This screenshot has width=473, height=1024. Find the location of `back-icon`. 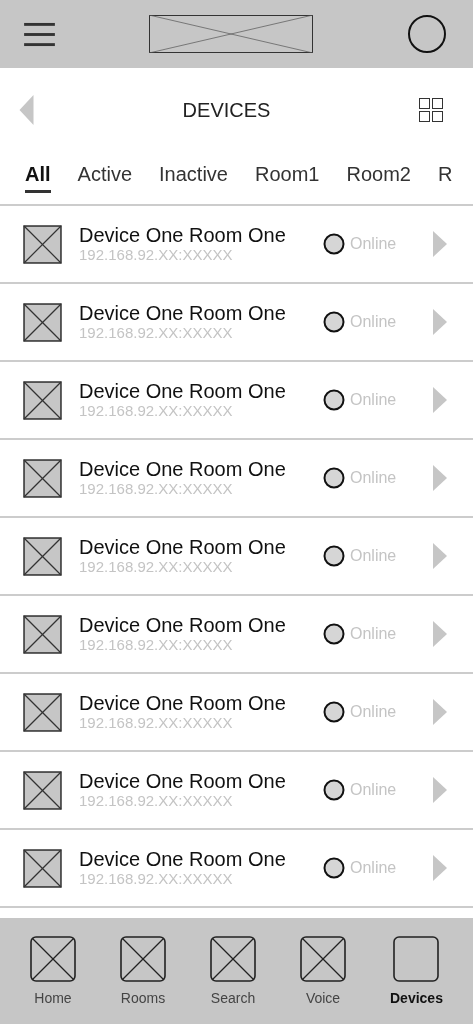

back-icon is located at coordinates (26, 110).